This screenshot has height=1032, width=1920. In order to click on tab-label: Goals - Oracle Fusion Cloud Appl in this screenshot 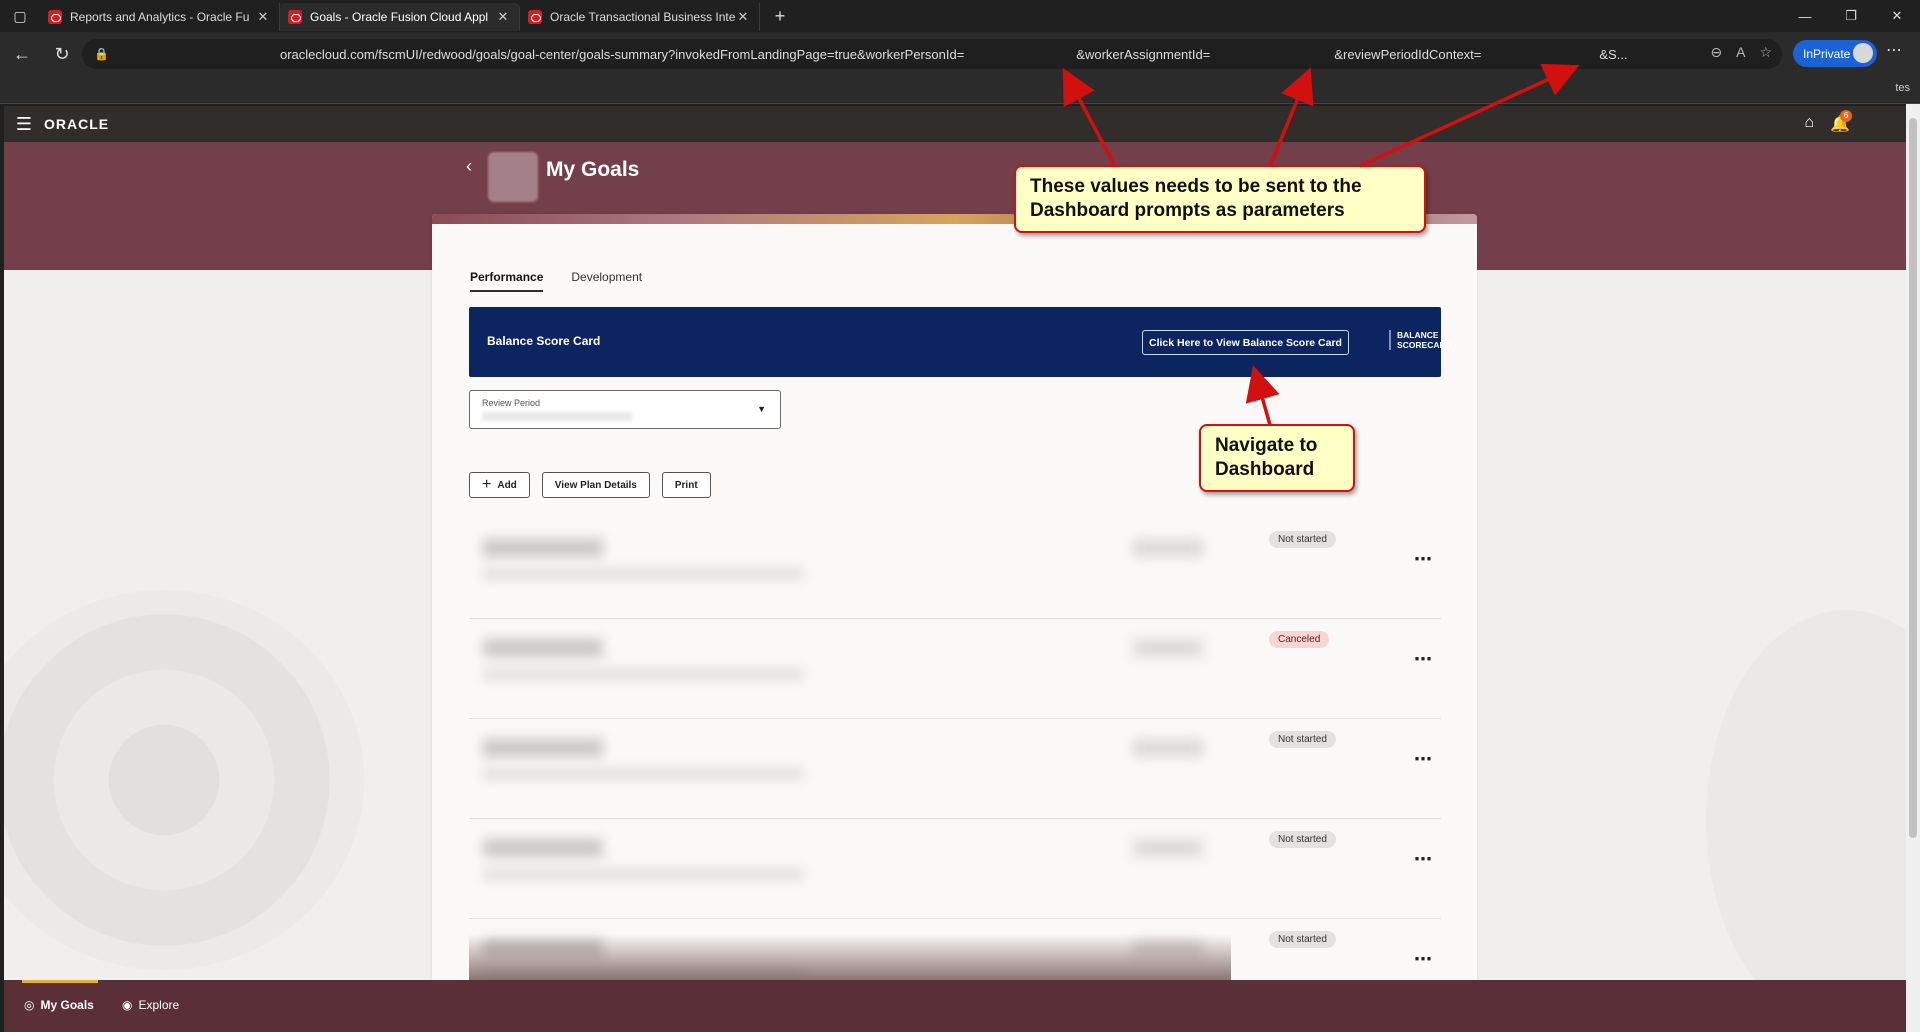, I will do `click(399, 17)`.